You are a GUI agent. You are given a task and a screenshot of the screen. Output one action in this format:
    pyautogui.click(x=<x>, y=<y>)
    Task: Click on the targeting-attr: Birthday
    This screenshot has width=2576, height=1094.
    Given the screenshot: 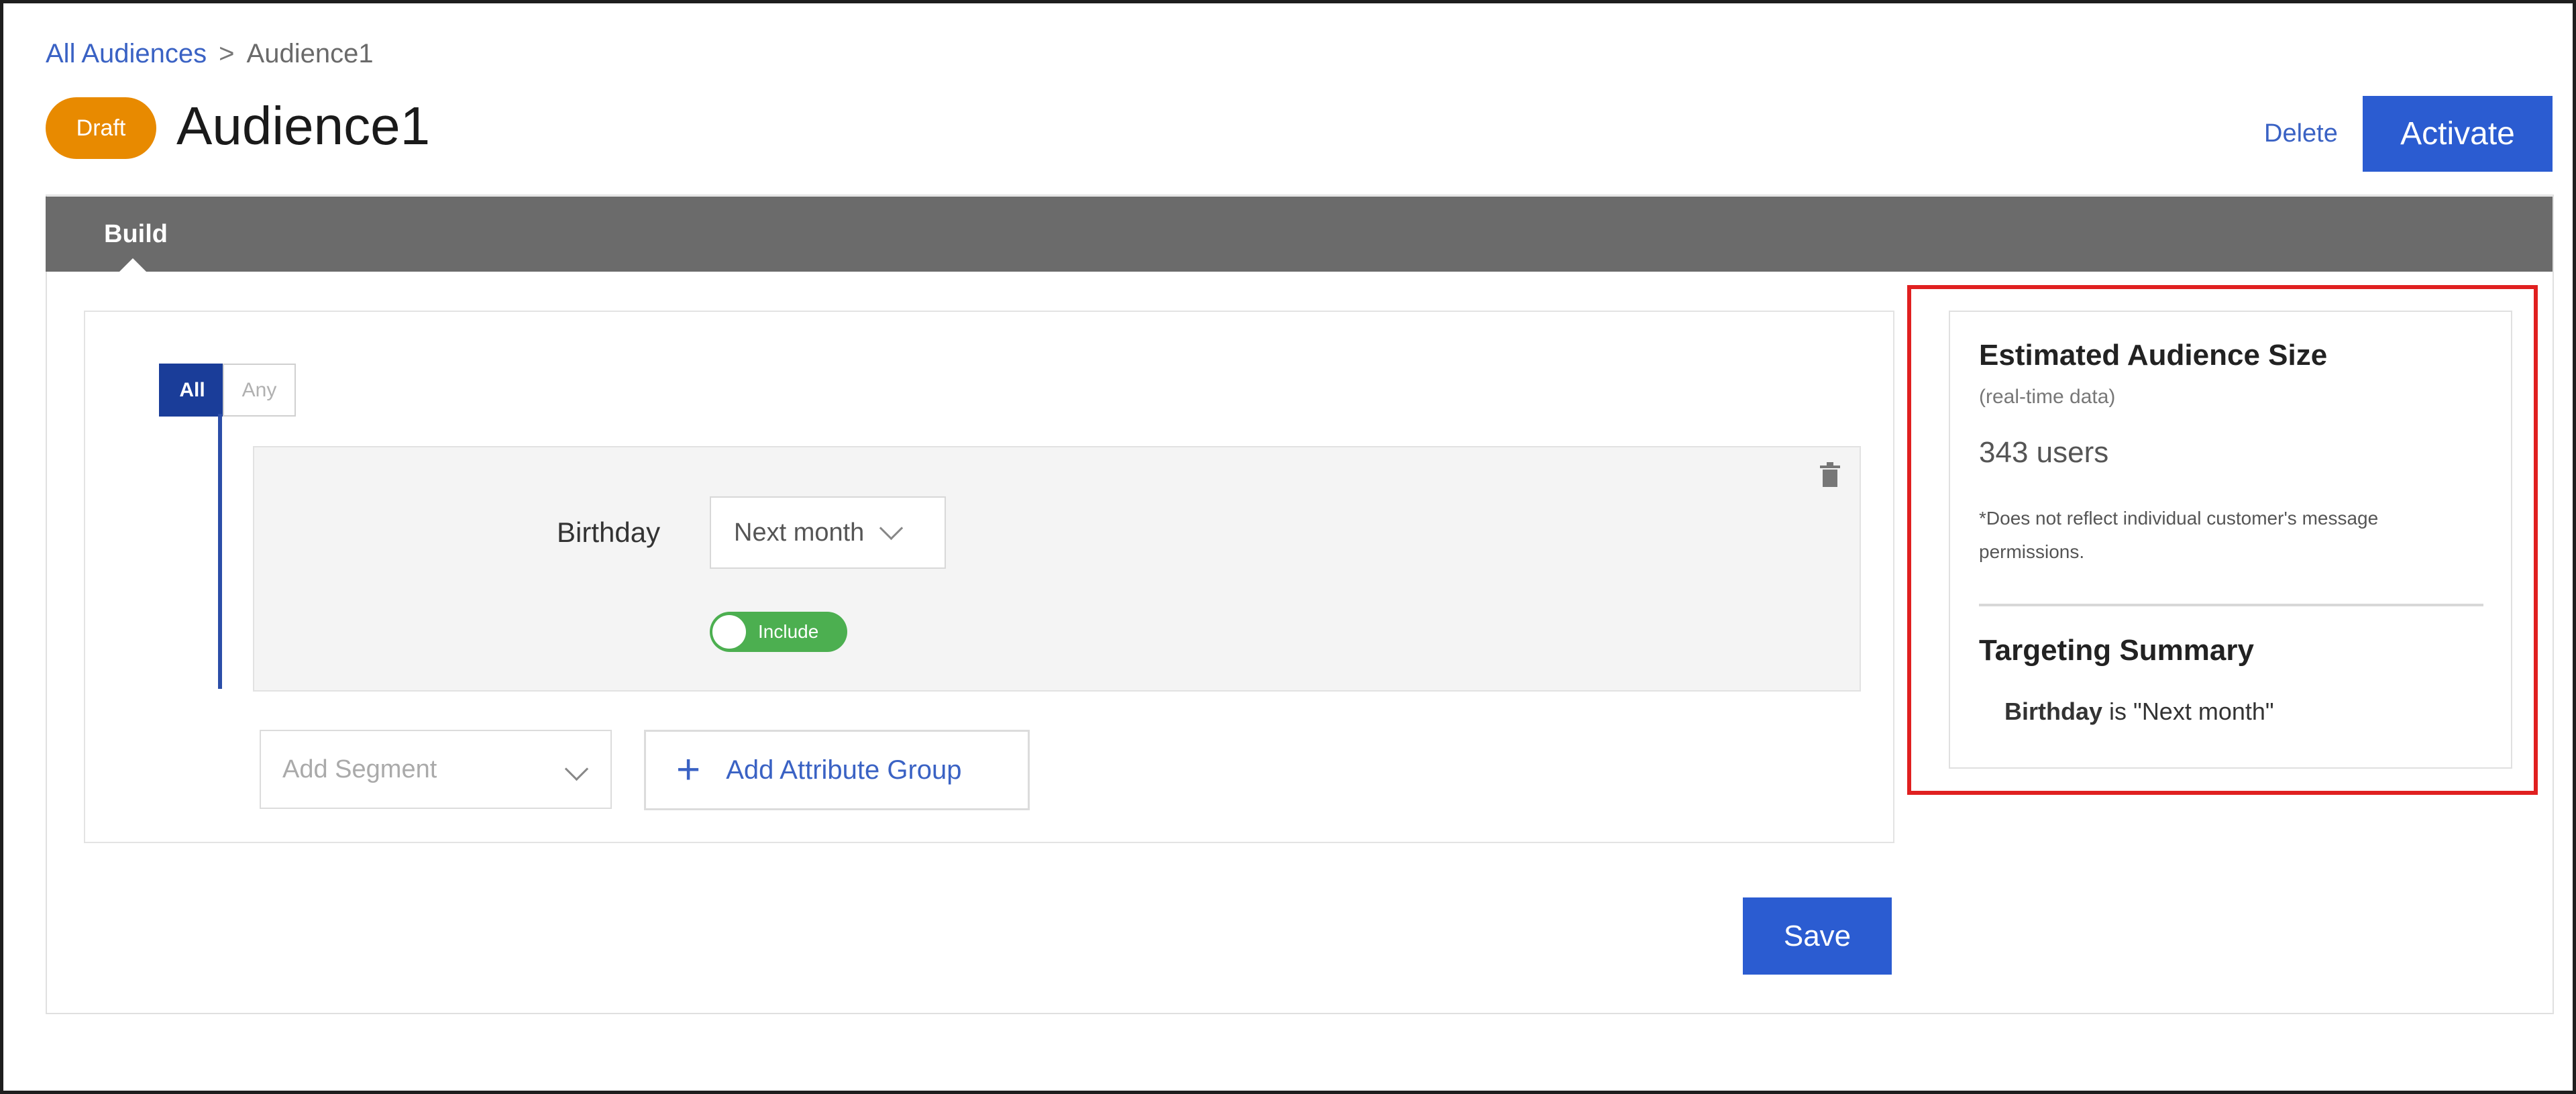 What is the action you would take?
    pyautogui.click(x=2053, y=711)
    